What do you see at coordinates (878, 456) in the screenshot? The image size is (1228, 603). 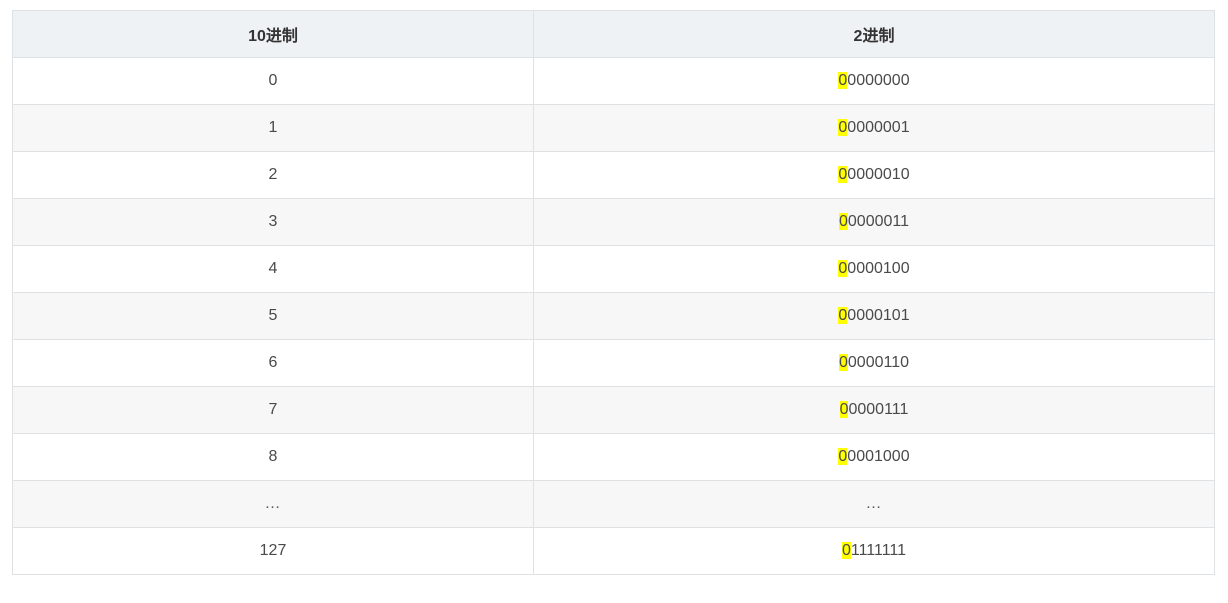 I see `binary-remaining-bits: 0001000` at bounding box center [878, 456].